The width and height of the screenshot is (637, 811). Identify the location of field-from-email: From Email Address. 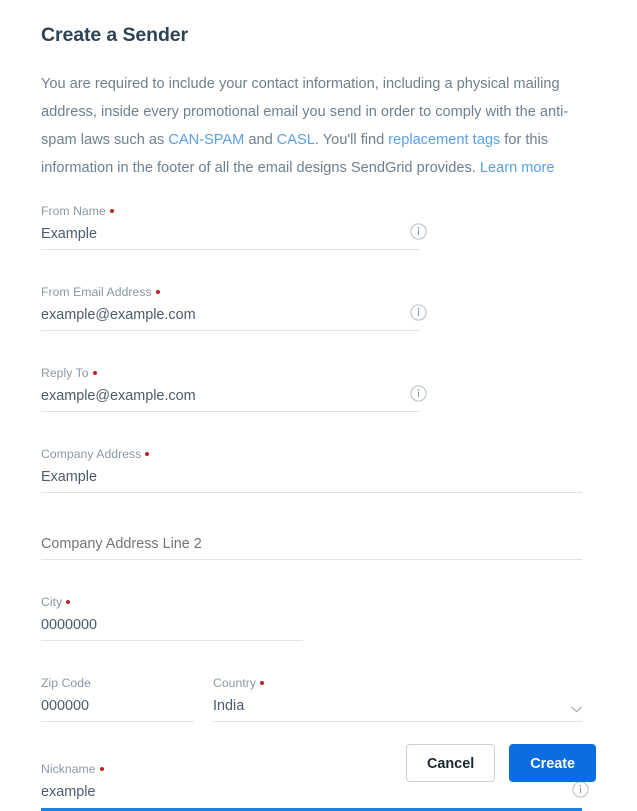
(234, 308).